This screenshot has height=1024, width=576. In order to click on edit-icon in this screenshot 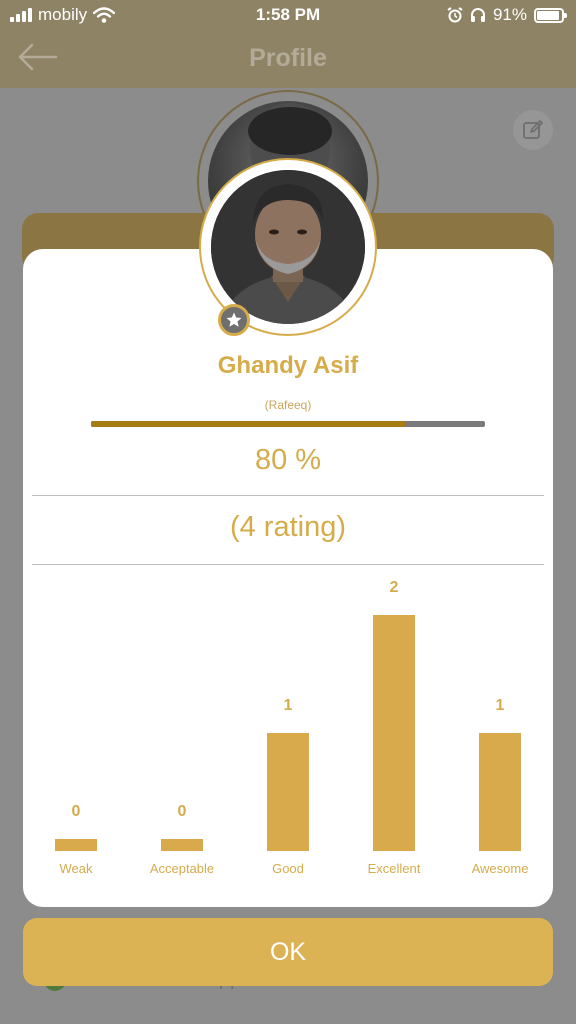, I will do `click(533, 129)`.